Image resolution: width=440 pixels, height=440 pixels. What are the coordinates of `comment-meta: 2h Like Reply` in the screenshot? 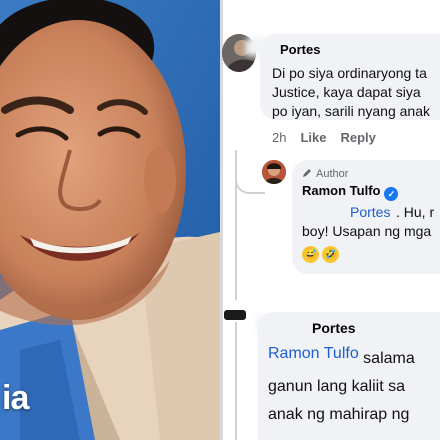 It's located at (331, 137).